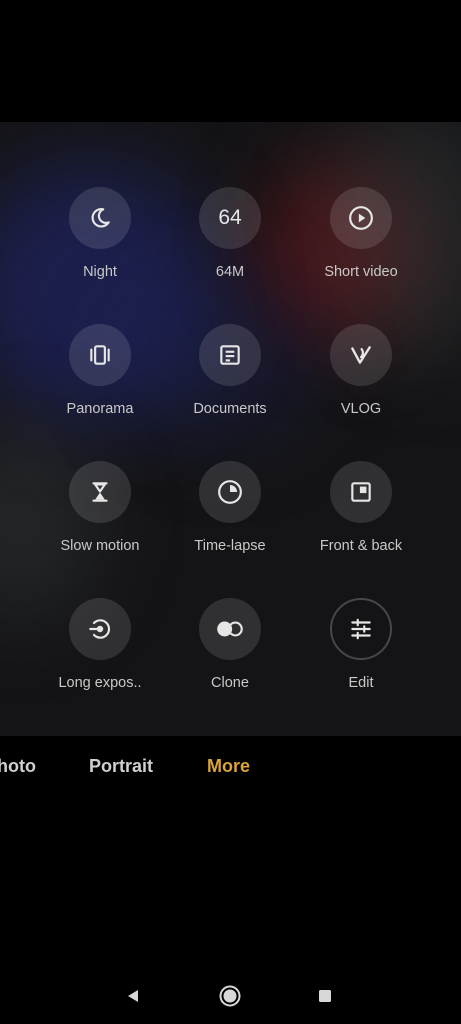 The image size is (461, 1024). I want to click on mode-label: Clone, so click(230, 683).